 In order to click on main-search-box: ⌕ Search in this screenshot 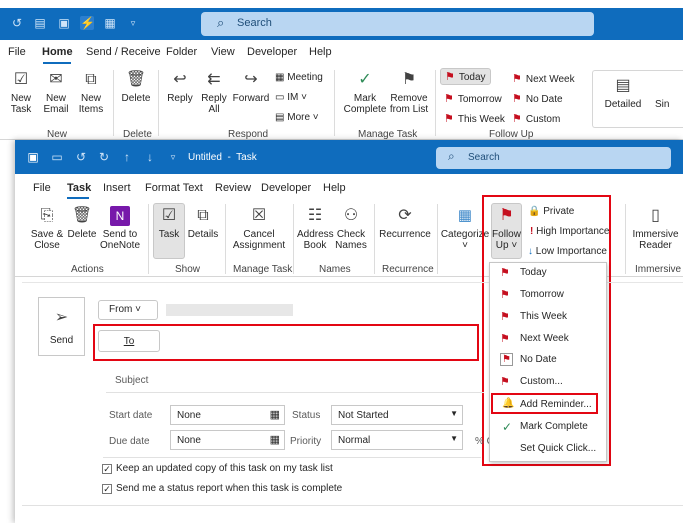, I will do `click(397, 24)`.